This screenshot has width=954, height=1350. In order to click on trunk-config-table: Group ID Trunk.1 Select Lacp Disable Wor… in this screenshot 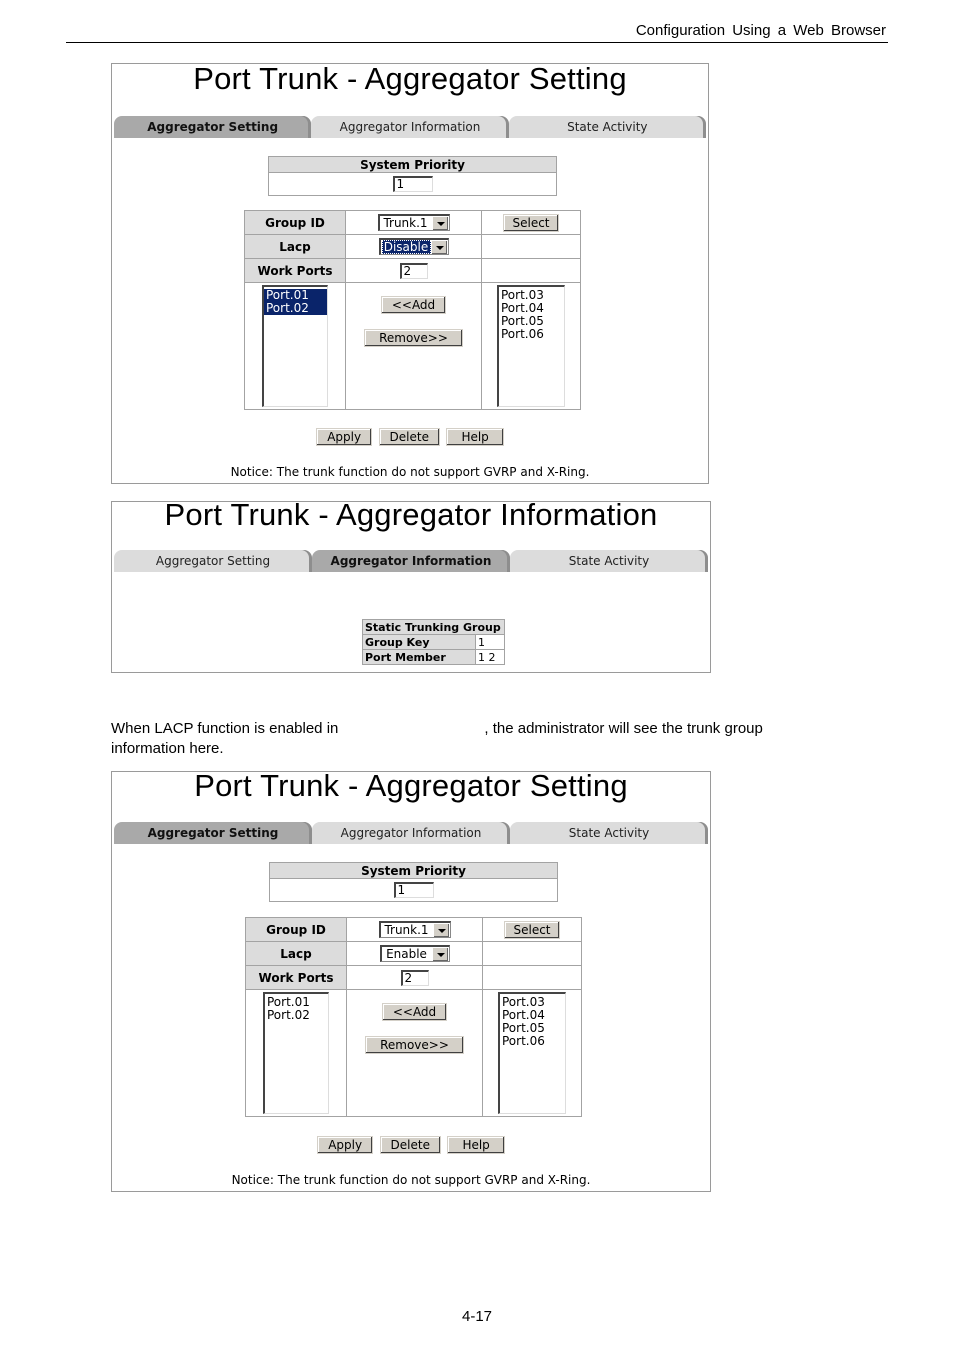, I will do `click(412, 310)`.